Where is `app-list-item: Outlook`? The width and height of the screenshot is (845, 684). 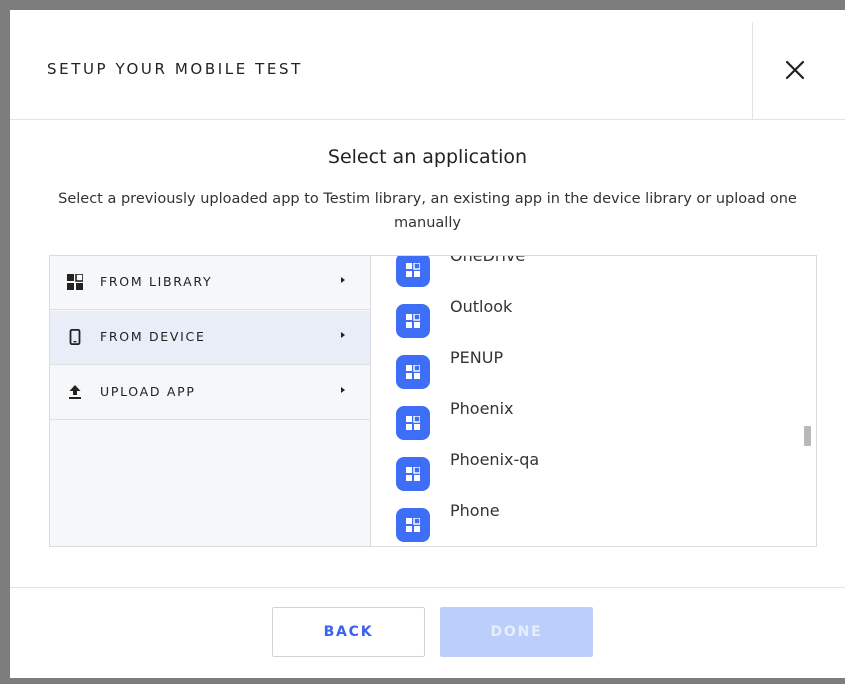 app-list-item: Outlook is located at coordinates (582, 321).